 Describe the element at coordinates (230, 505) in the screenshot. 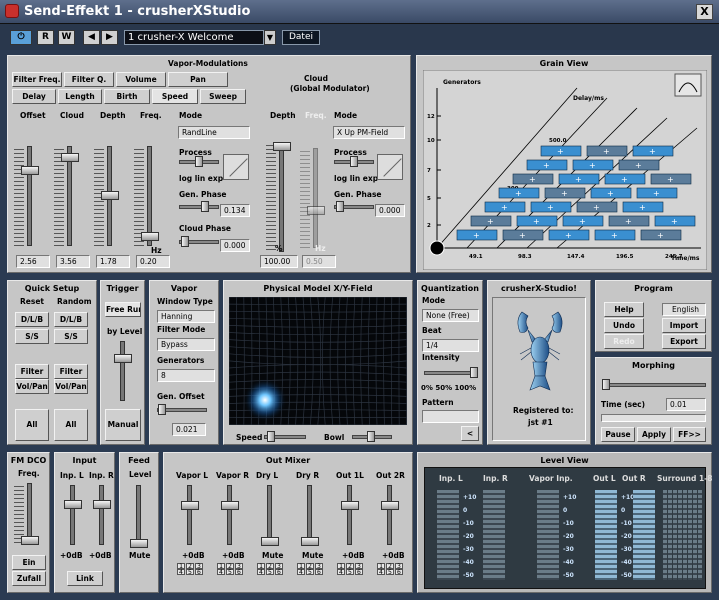

I see `mixer-1-knob` at that location.